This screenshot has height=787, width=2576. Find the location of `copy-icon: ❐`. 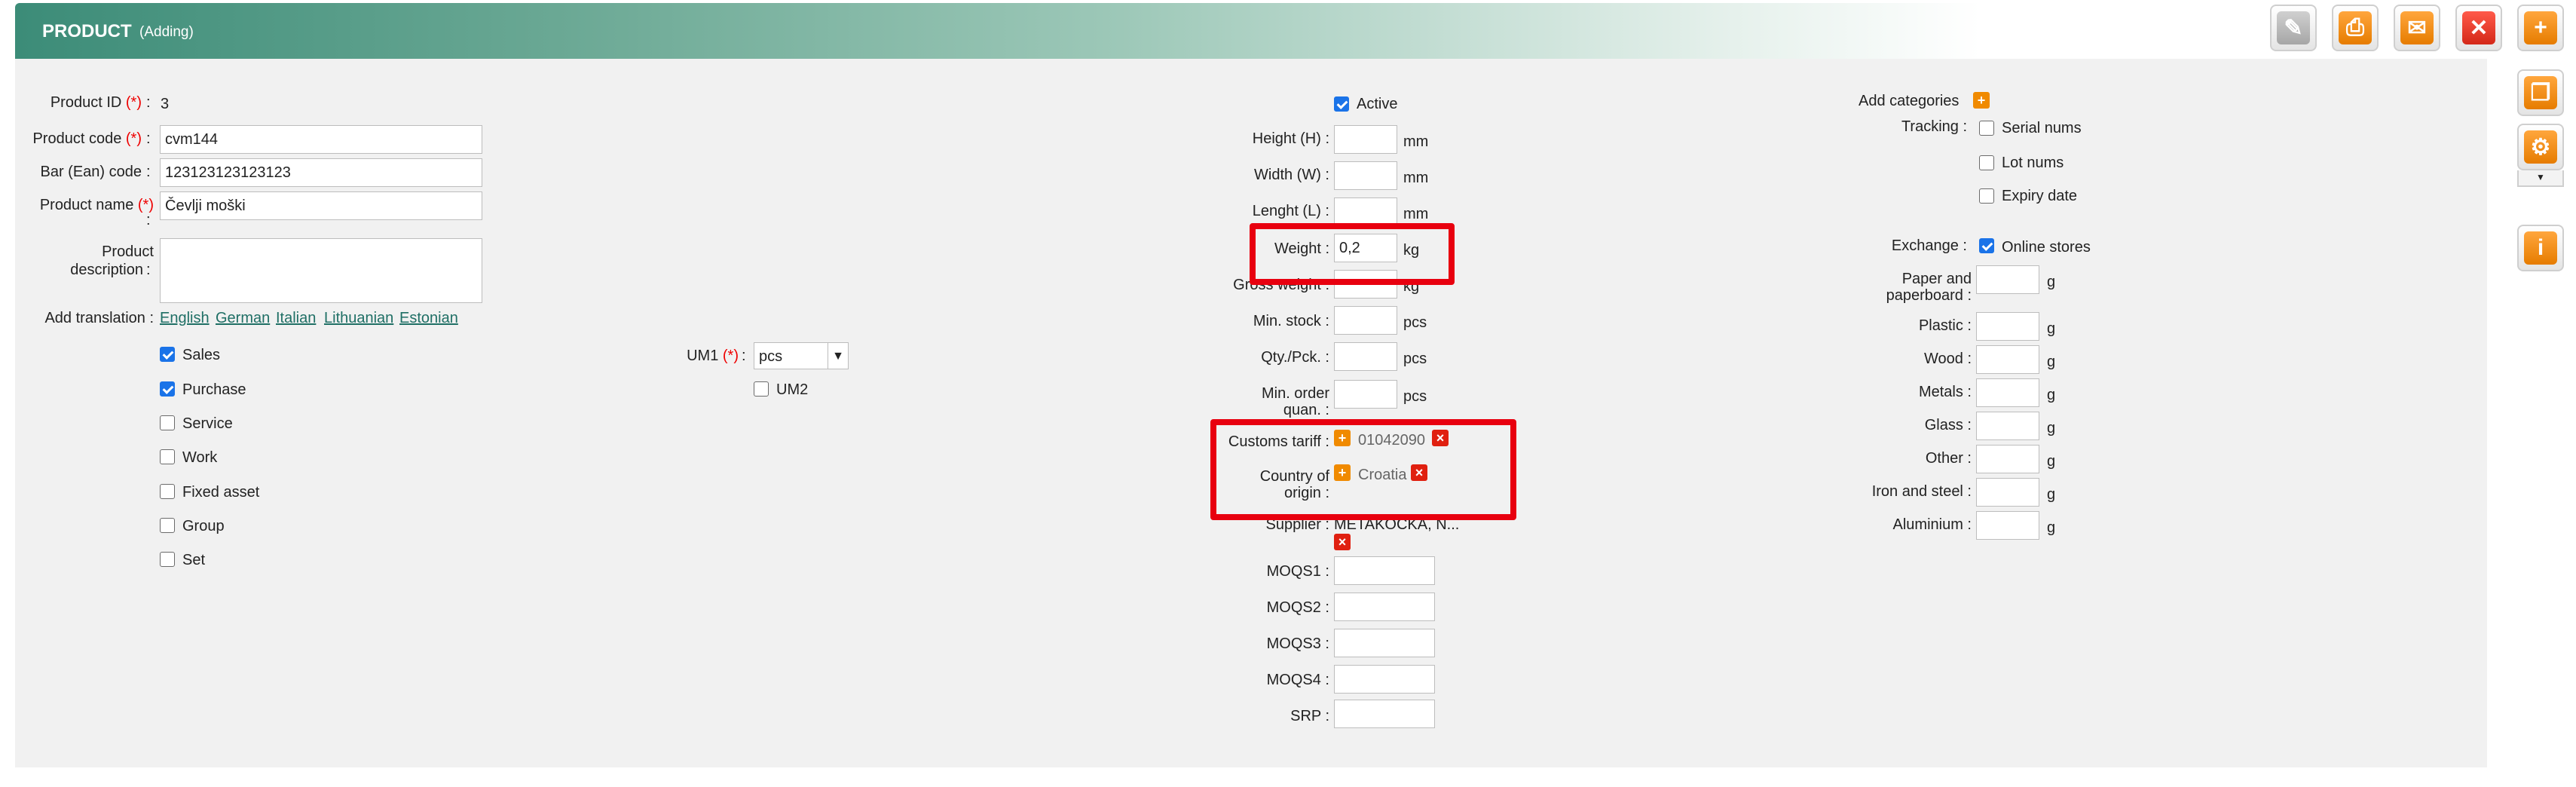

copy-icon: ❐ is located at coordinates (2540, 92).